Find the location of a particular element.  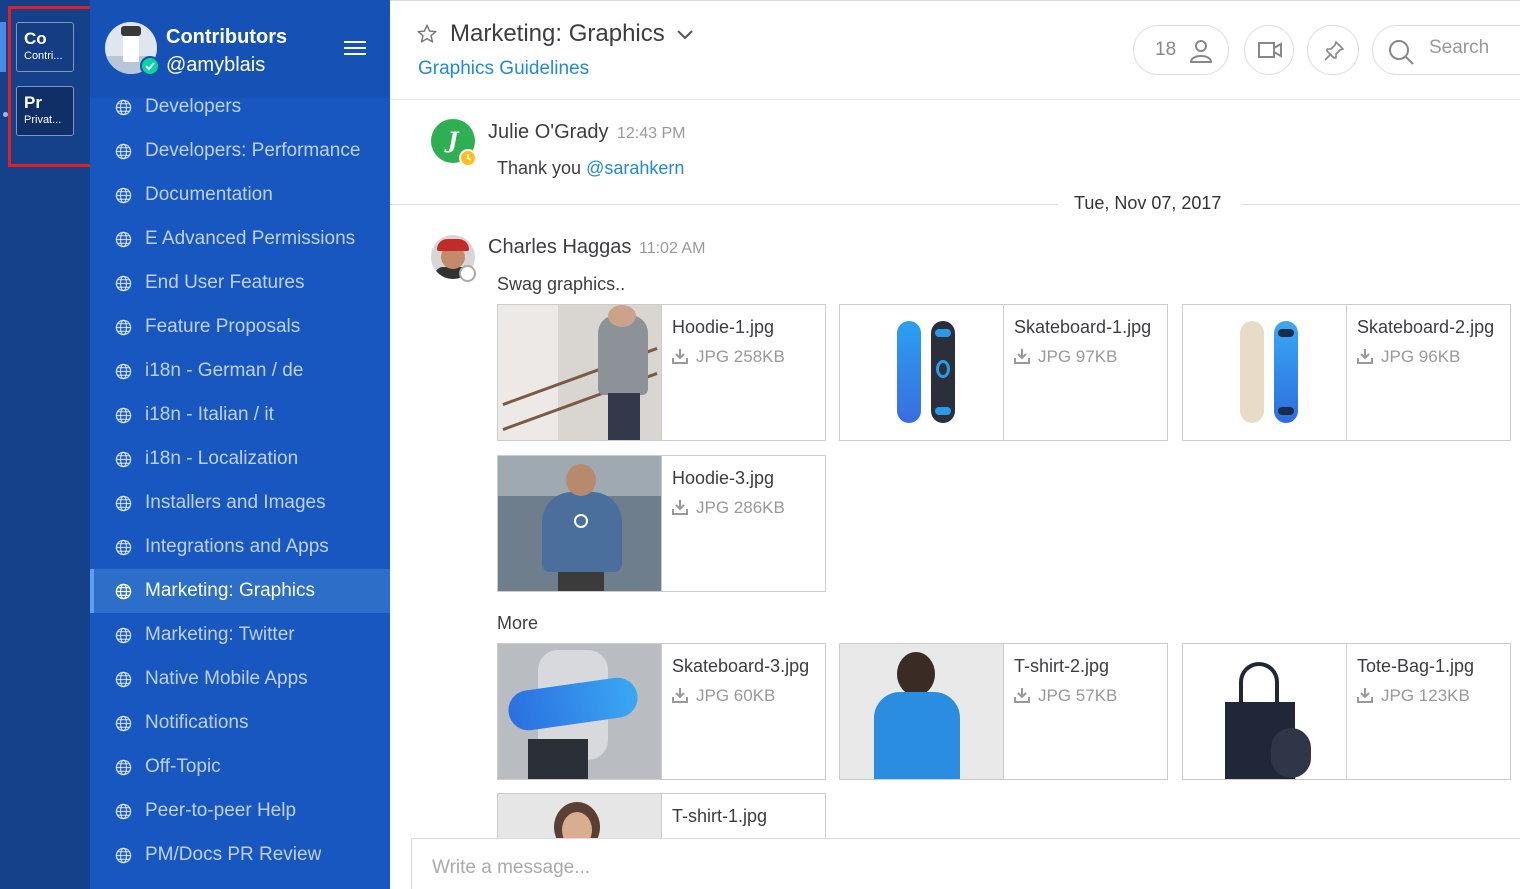

post-message: Swag graphics.. is located at coordinates (561, 284).